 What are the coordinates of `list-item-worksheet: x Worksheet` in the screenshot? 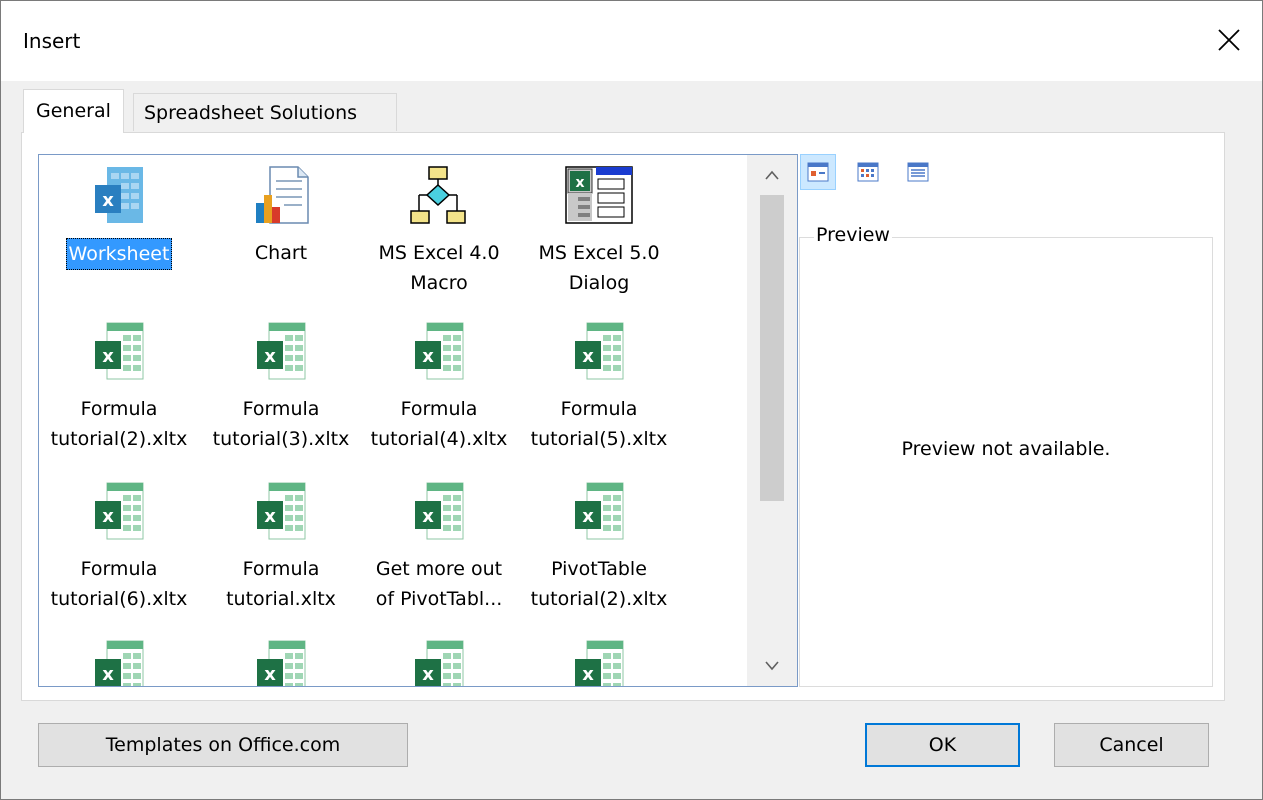 It's located at (119, 217).